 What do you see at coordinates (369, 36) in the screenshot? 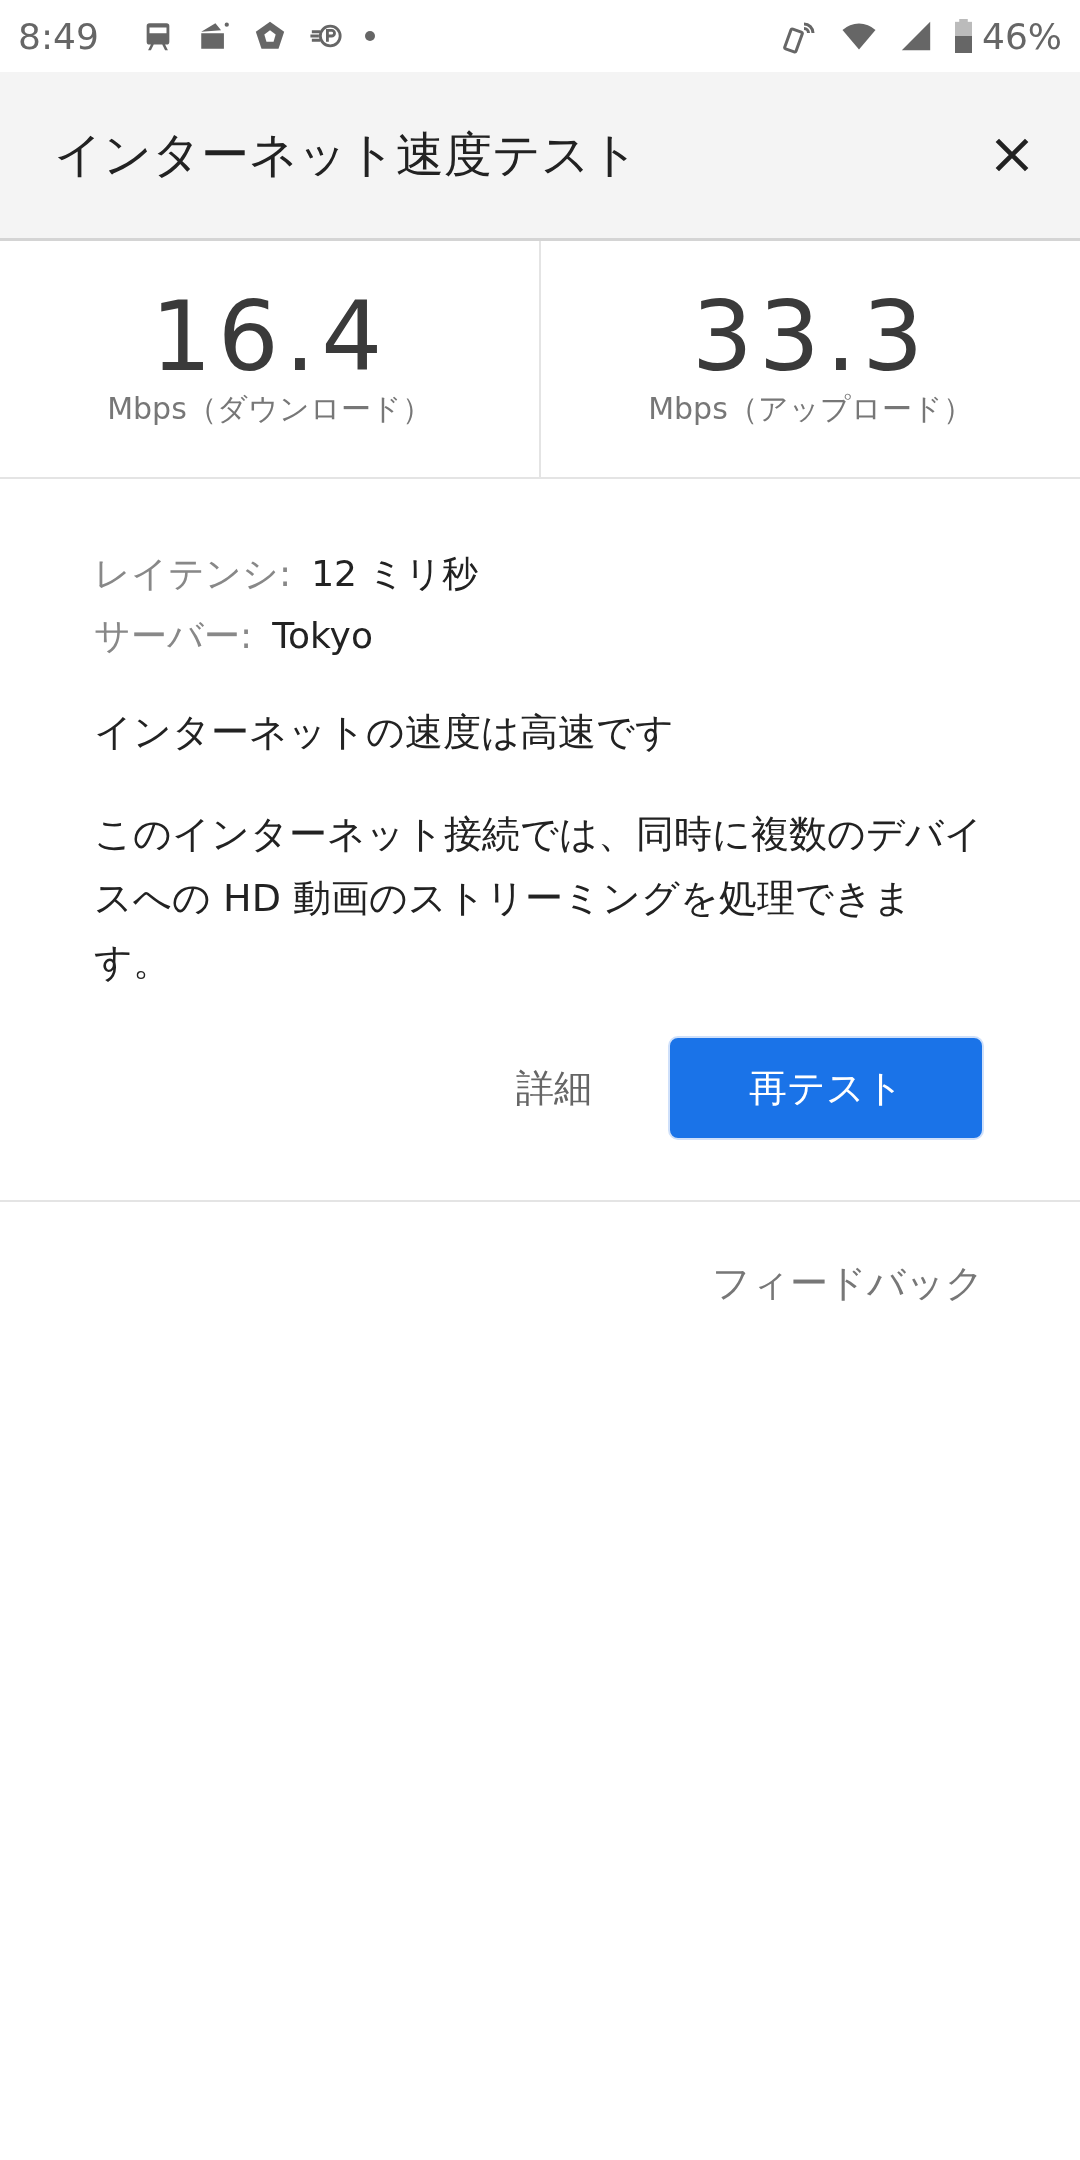
I see `dot-icon` at bounding box center [369, 36].